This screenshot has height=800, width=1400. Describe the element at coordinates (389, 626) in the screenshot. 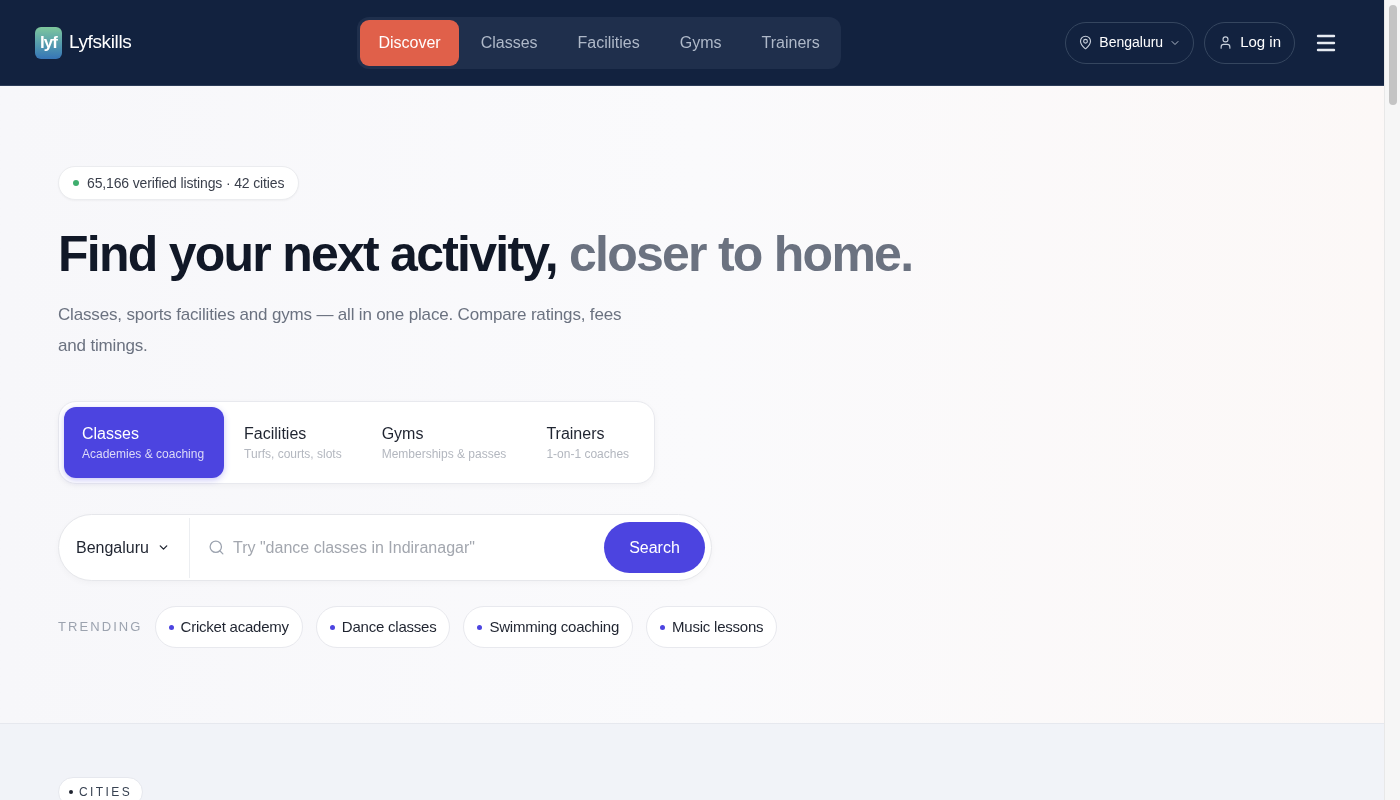

I see `chip-label: Dance classes` at that location.